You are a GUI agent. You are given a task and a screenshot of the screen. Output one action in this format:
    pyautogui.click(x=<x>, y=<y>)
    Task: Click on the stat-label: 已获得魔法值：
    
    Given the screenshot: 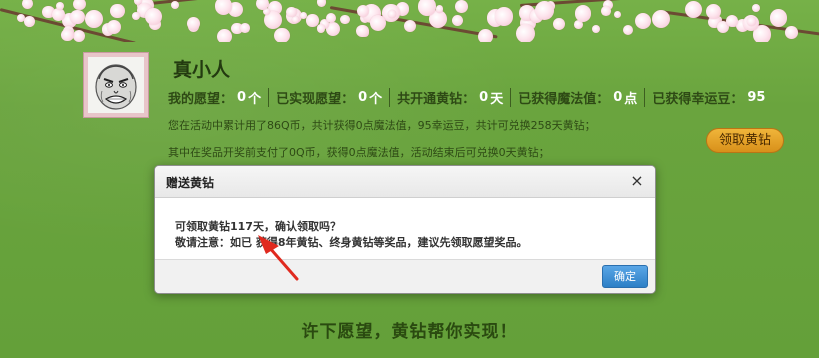 What is the action you would take?
    pyautogui.click(x=564, y=99)
    